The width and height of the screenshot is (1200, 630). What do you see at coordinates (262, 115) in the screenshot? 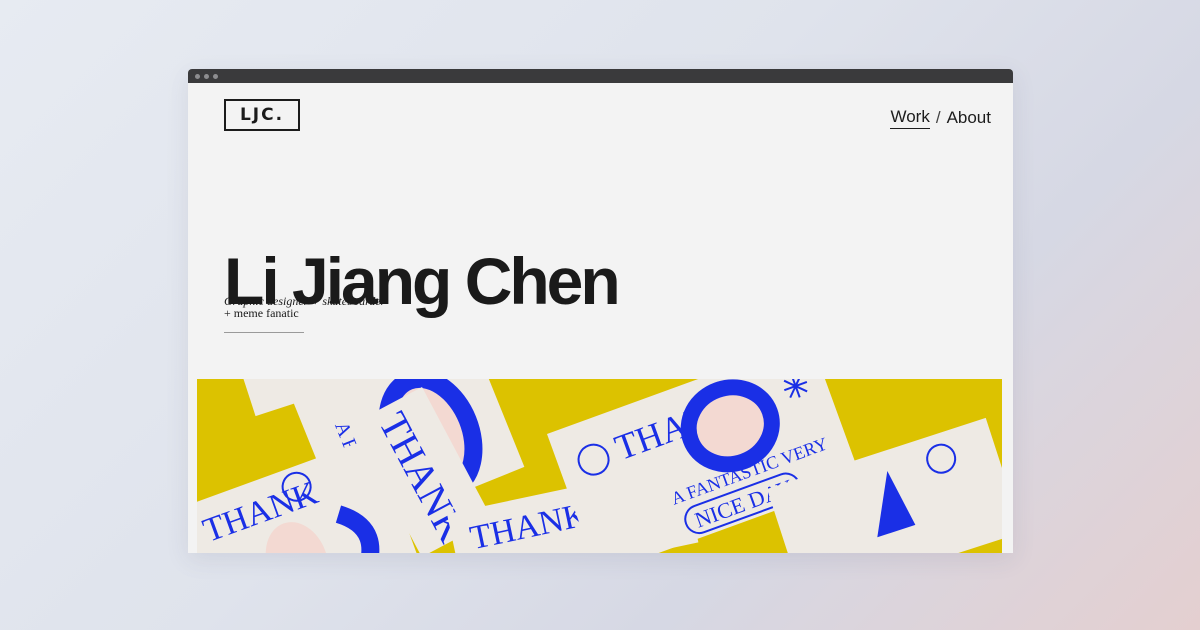
I see `site-logo: LJC.` at bounding box center [262, 115].